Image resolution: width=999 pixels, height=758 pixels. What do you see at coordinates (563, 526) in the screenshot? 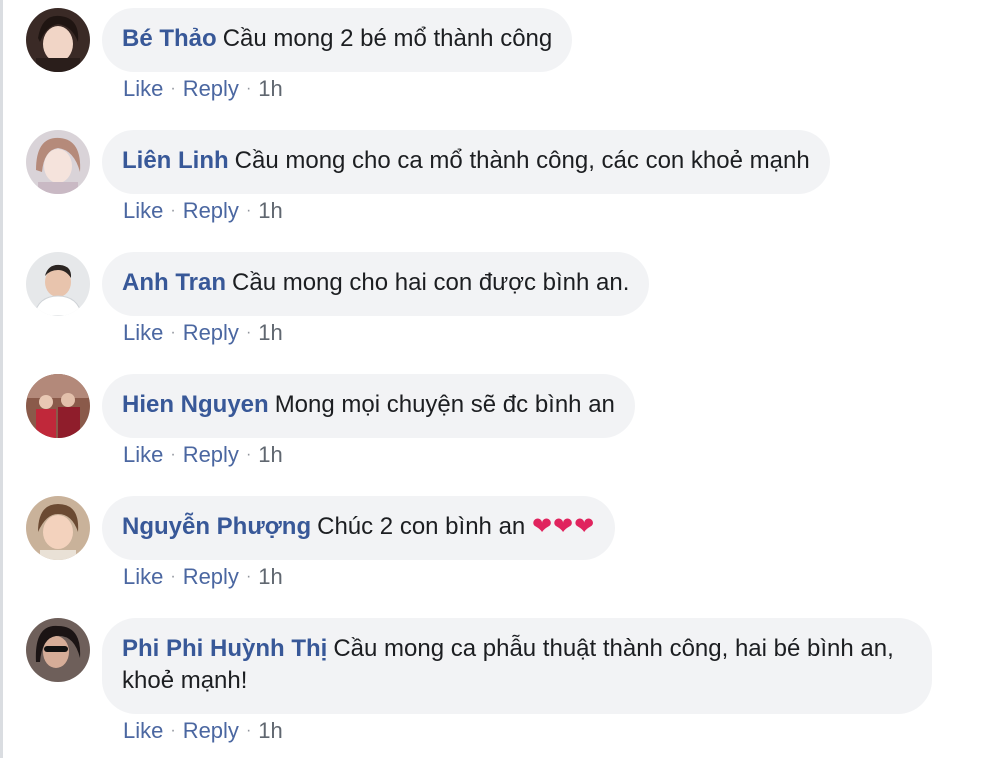
I see `heart-emoji-icon: ❤❤❤` at bounding box center [563, 526].